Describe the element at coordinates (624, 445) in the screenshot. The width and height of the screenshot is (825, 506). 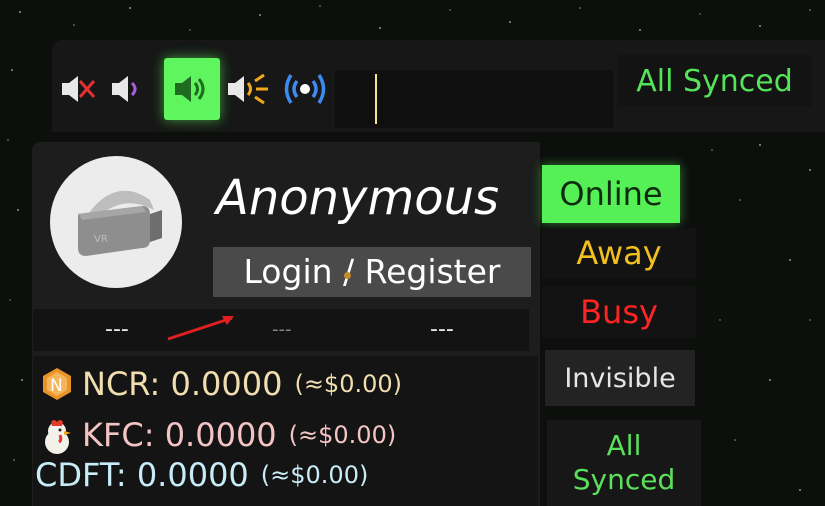
I see `synced-line-1: All` at that location.